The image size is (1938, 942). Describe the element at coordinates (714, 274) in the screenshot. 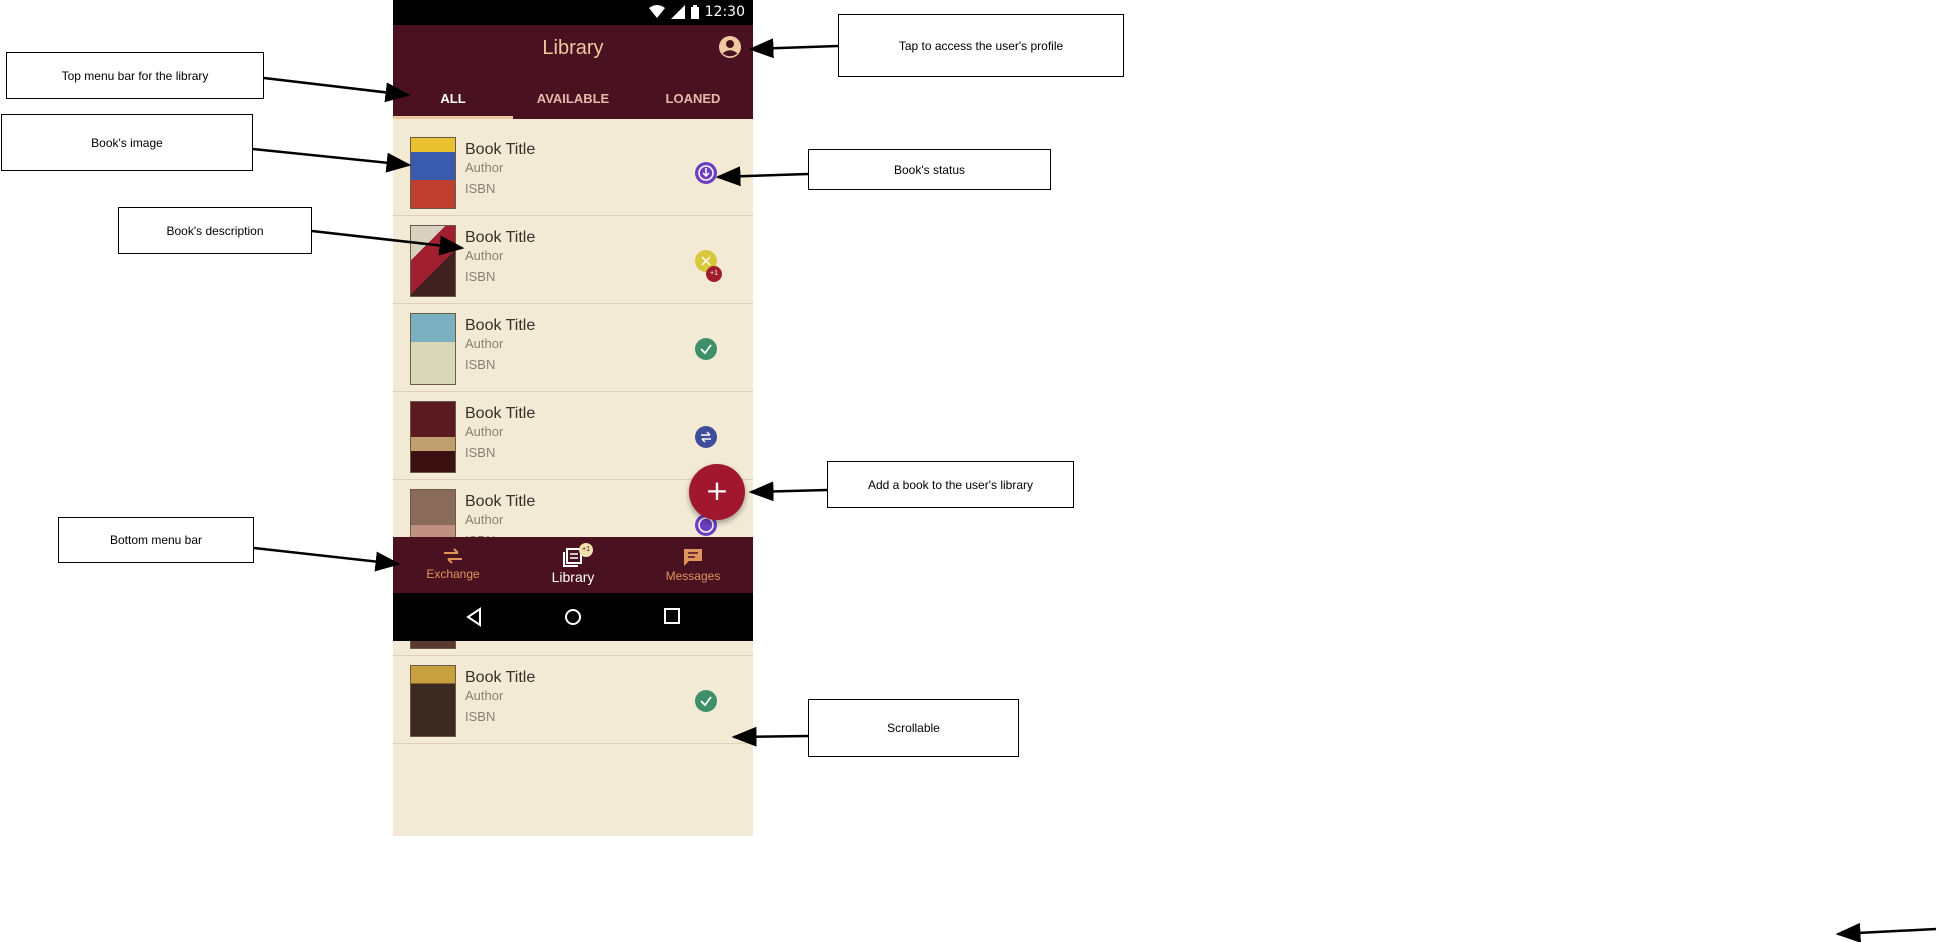

I see `status-badge: +1` at that location.